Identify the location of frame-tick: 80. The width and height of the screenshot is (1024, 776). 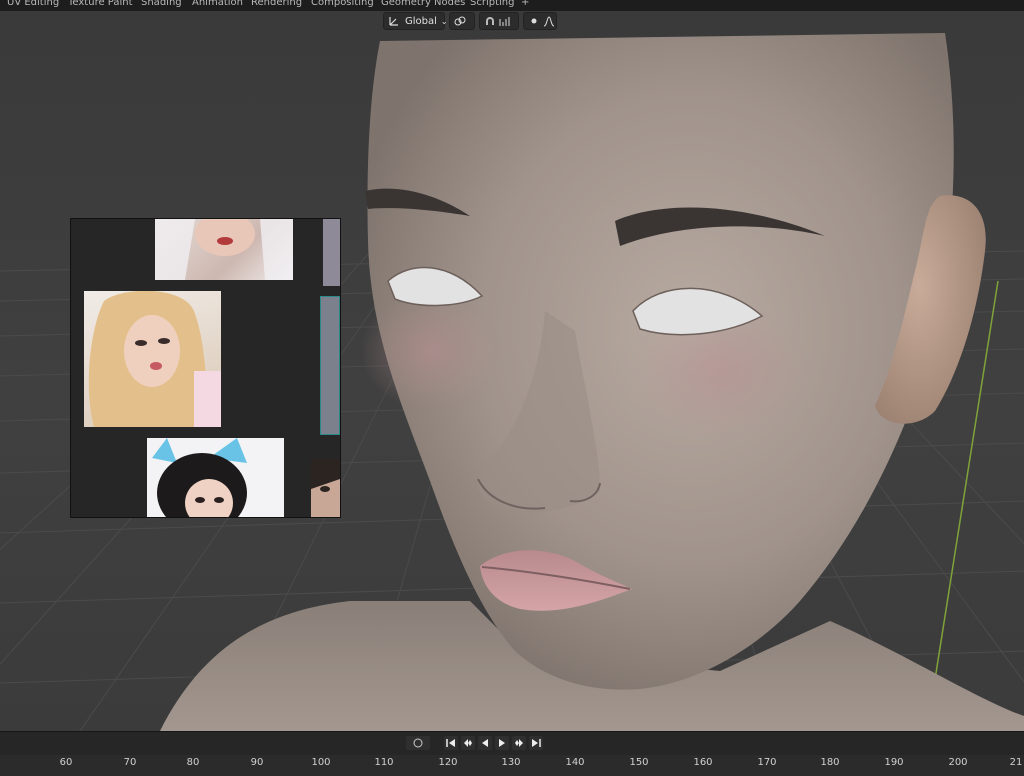
(193, 762).